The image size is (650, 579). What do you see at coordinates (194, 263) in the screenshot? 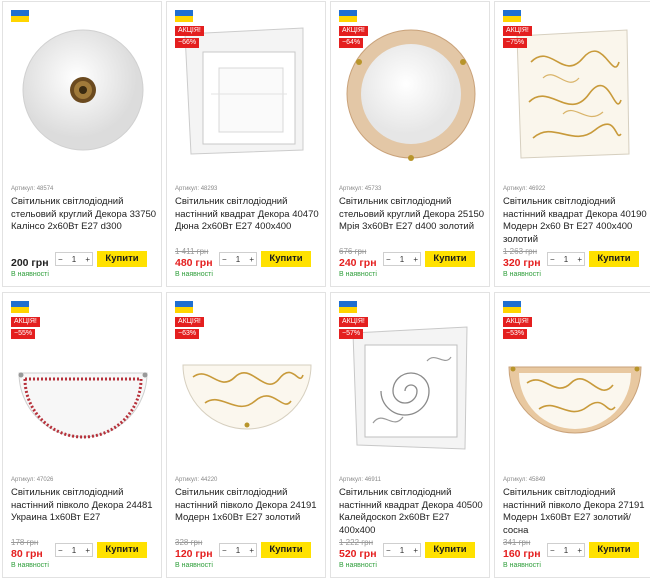
I see `product-price: 480 грн` at bounding box center [194, 263].